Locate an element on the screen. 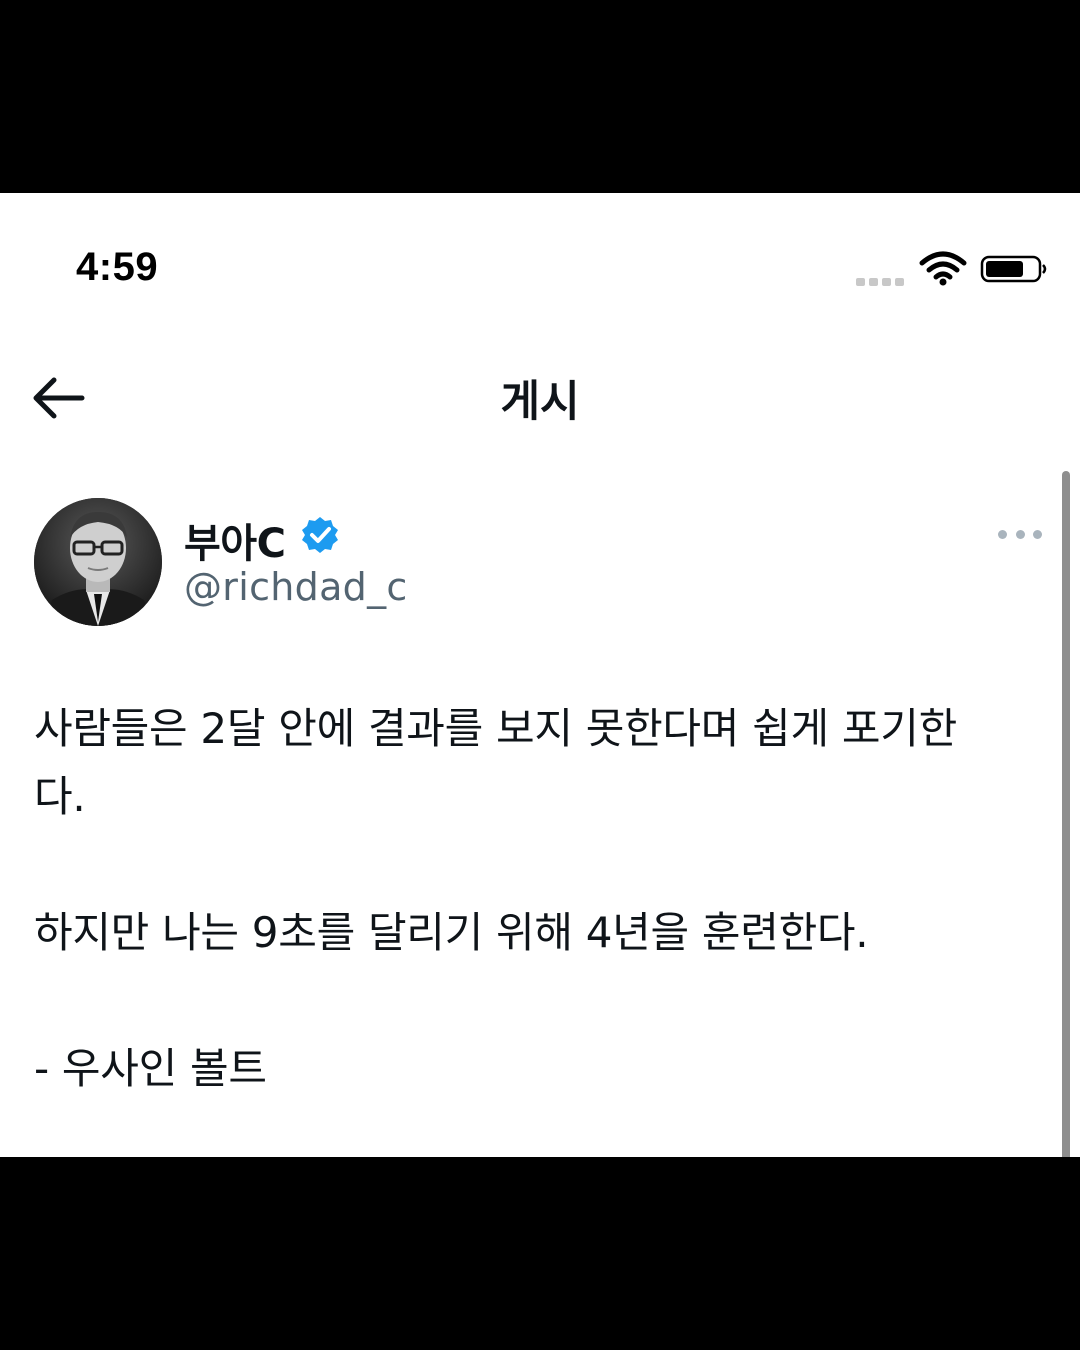 This screenshot has height=1350, width=1080. page-title: 게시 is located at coordinates (540, 402).